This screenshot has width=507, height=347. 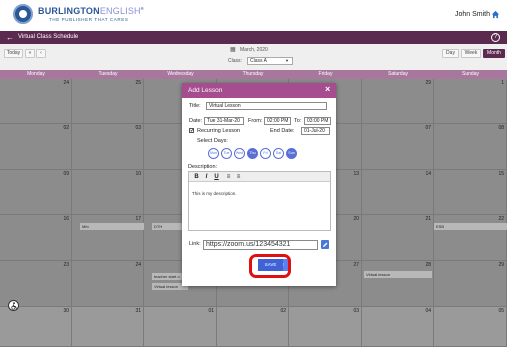 What do you see at coordinates (265, 153) in the screenshot?
I see `day-toggle-fri: Fri` at bounding box center [265, 153].